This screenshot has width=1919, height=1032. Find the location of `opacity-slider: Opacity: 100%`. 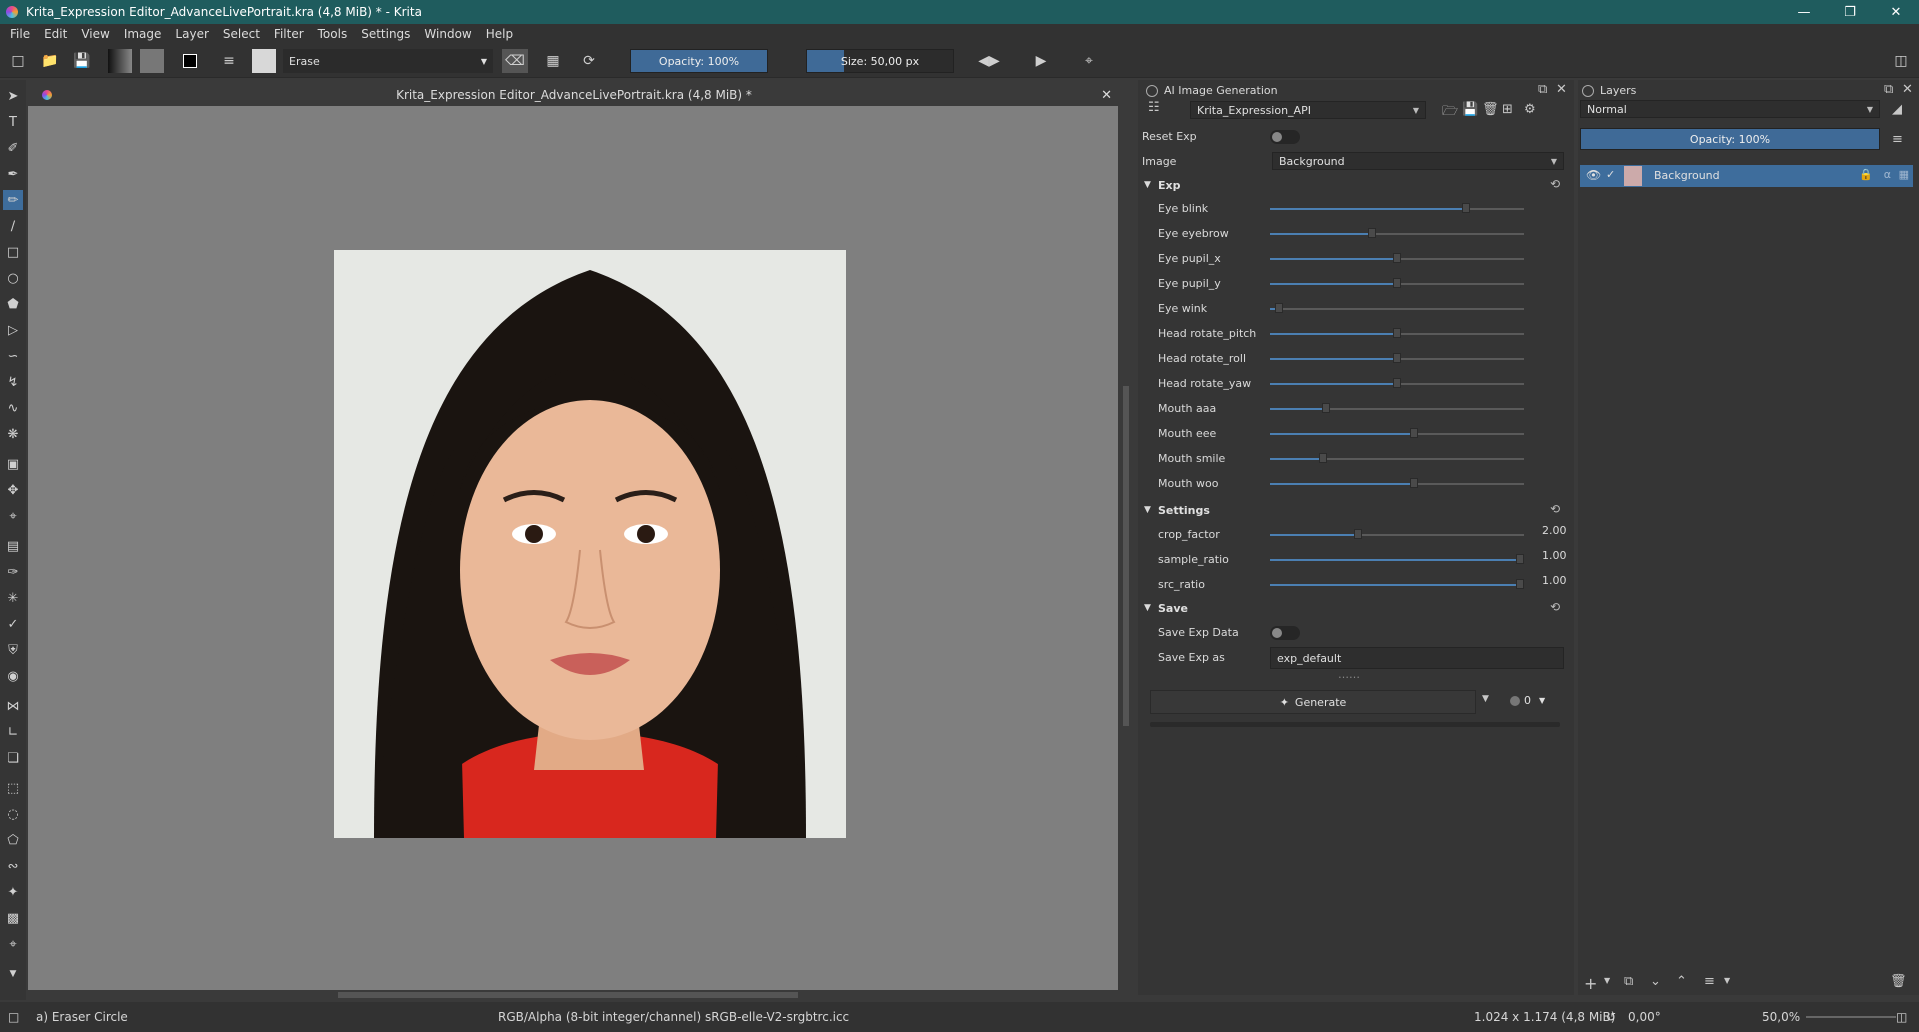

opacity-slider: Opacity: 100% is located at coordinates (699, 61).